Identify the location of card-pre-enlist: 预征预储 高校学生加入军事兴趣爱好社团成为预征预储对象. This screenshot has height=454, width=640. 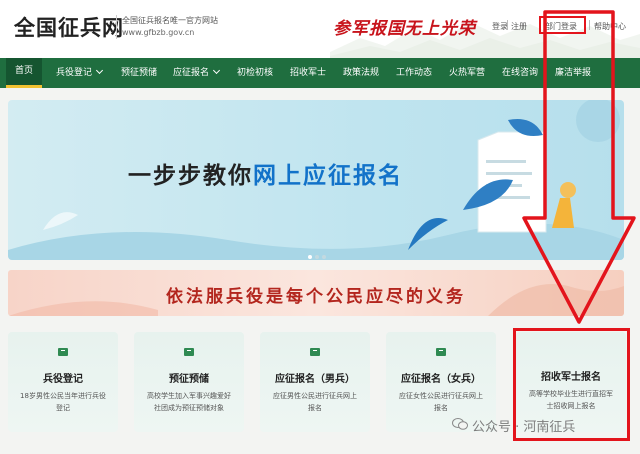
(189, 382).